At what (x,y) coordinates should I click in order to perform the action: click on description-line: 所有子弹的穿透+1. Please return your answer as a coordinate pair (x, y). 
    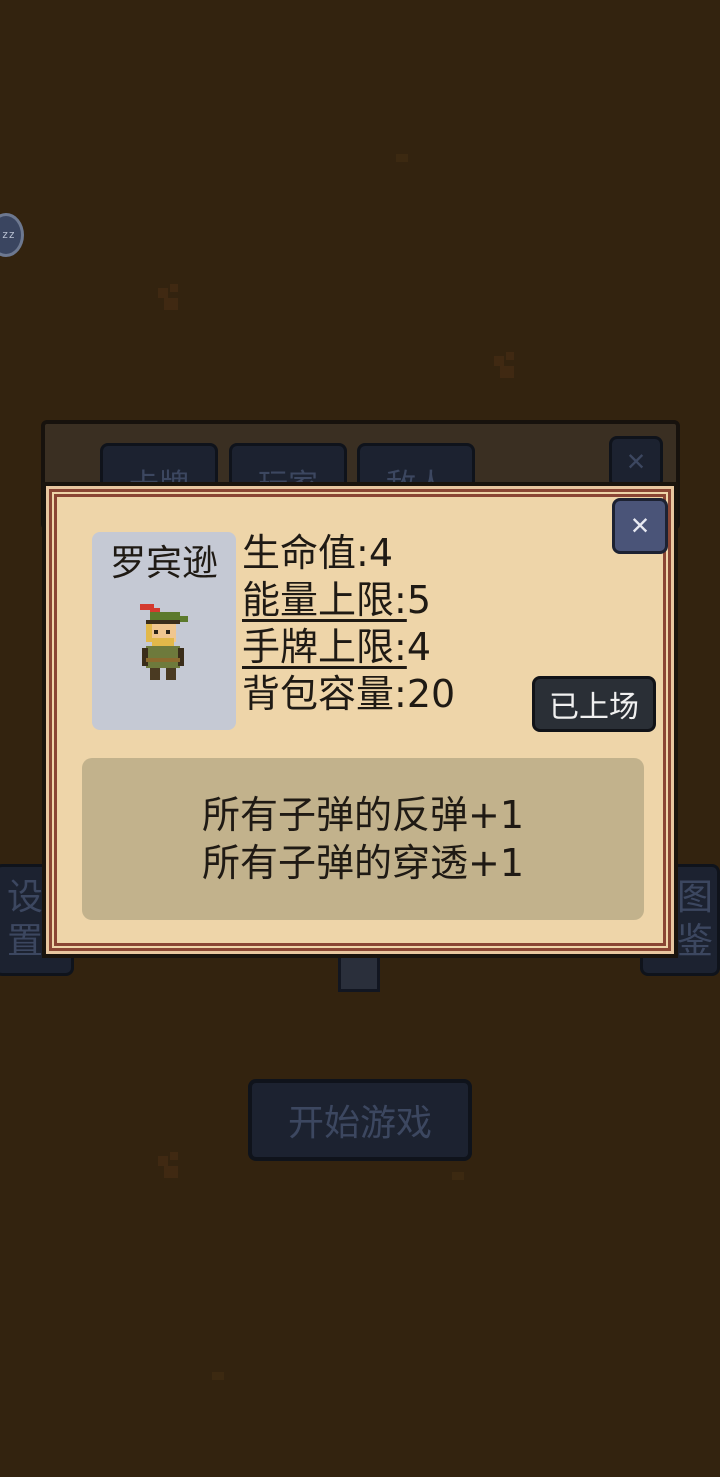
    Looking at the image, I should click on (363, 863).